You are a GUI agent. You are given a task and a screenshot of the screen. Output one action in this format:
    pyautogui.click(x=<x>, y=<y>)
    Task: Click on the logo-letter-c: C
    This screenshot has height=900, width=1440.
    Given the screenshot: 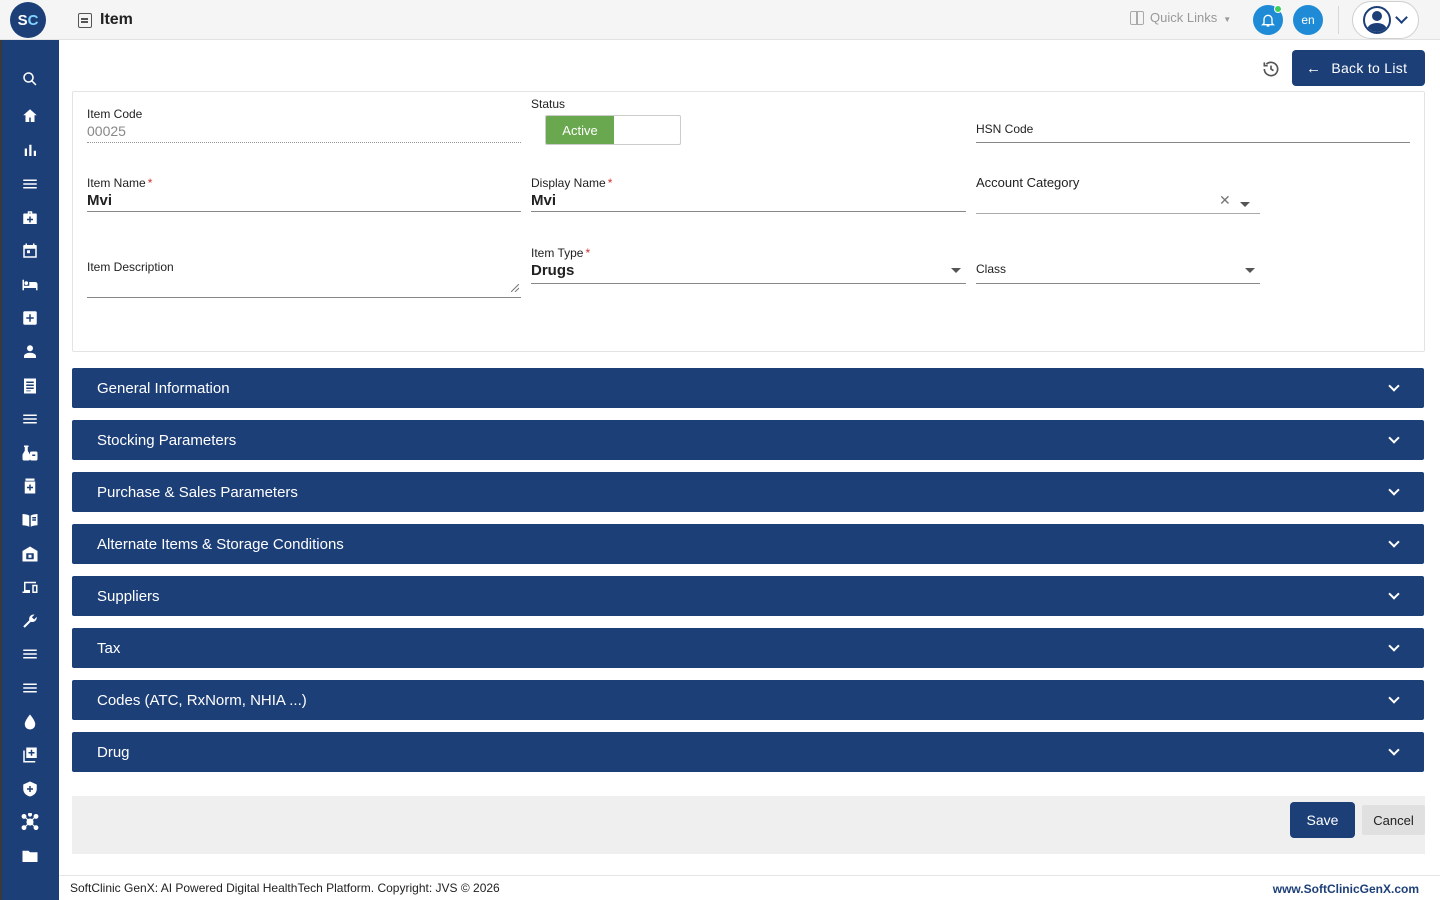 What is the action you would take?
    pyautogui.click(x=33, y=20)
    